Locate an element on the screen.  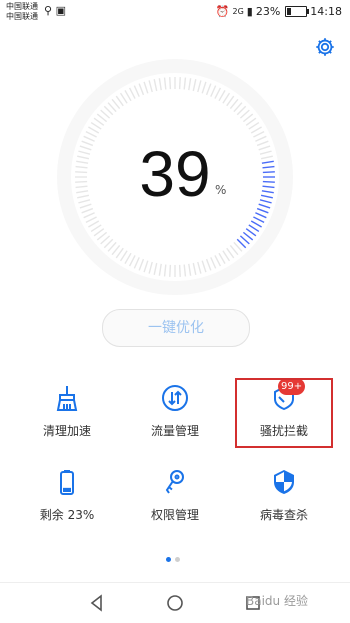
status-left-icons: ⚲ ▣ is located at coordinates (55, 10).